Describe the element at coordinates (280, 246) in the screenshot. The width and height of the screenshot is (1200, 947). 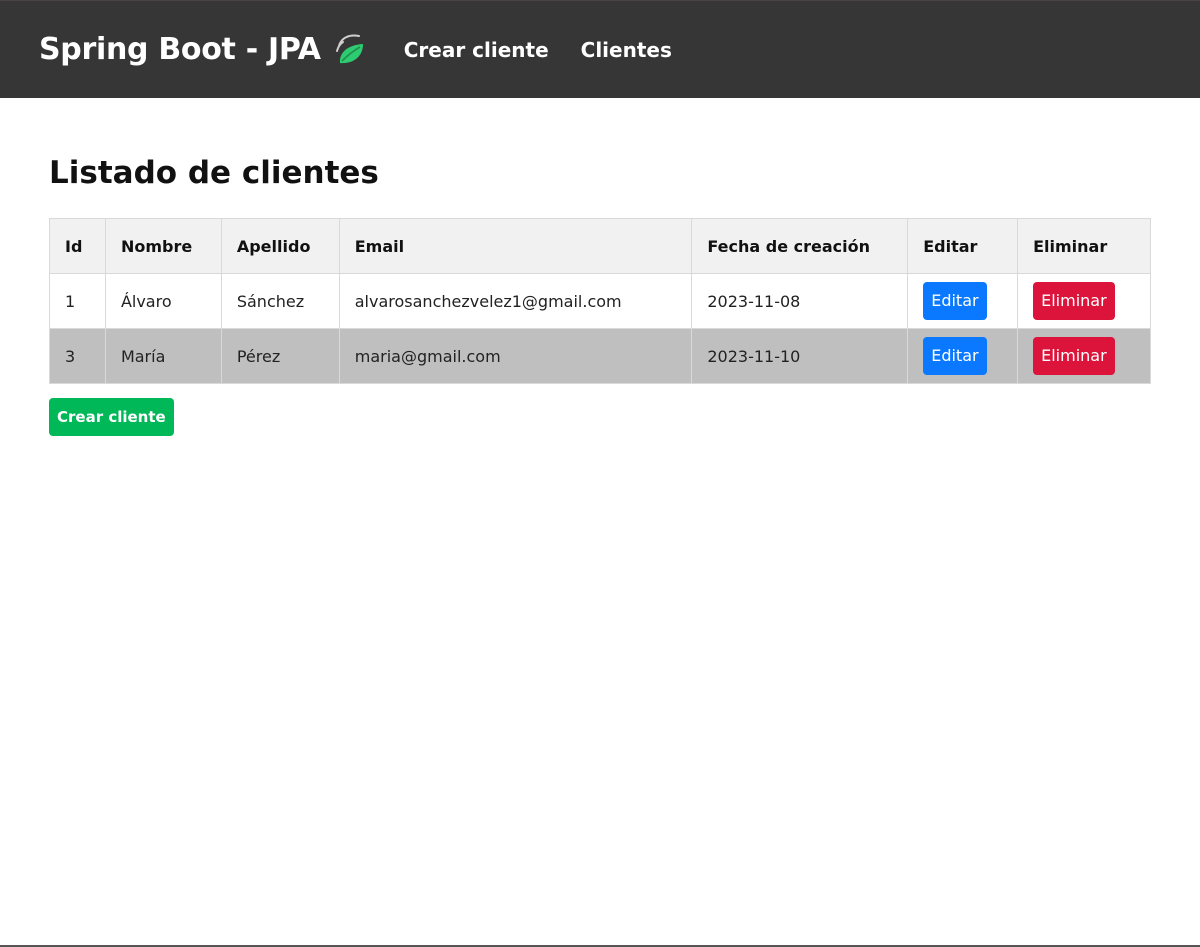
I see `header-apellido: Apellido` at that location.